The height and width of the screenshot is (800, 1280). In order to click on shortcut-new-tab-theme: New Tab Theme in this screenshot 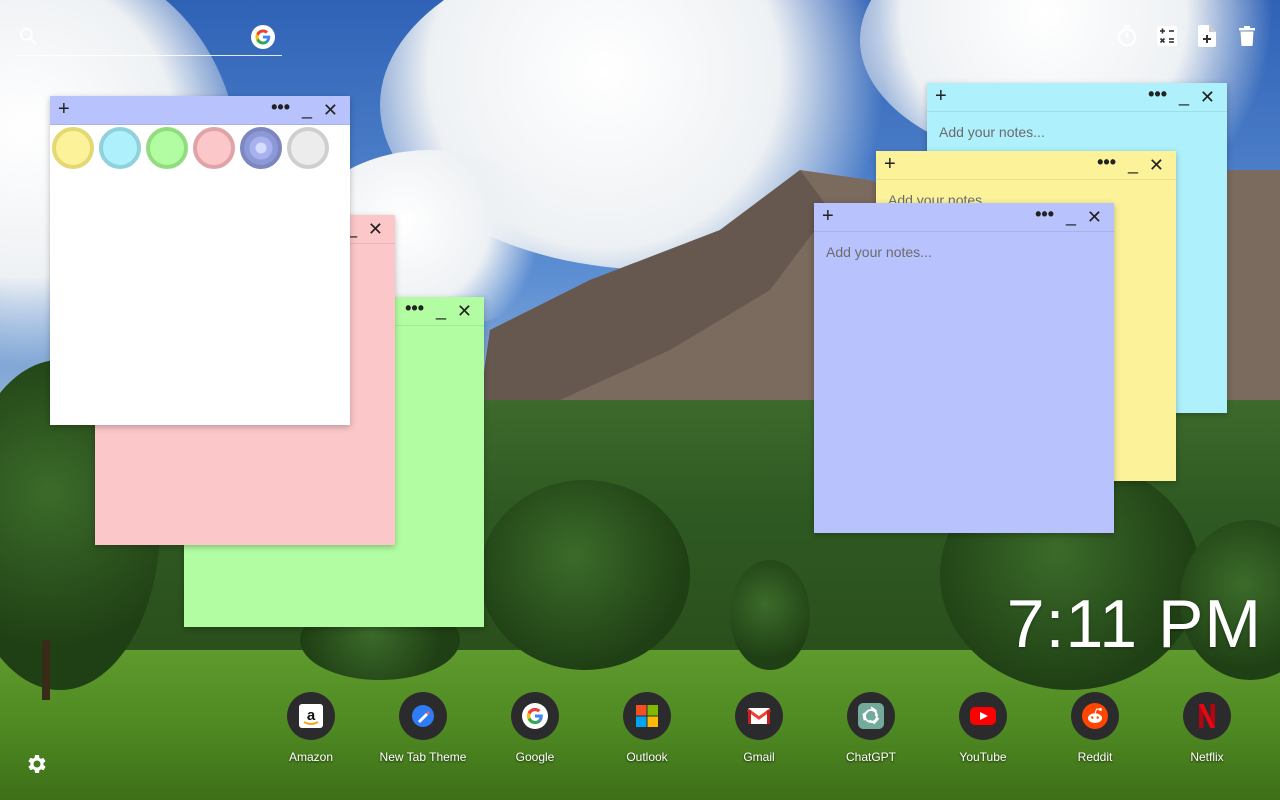, I will do `click(423, 728)`.